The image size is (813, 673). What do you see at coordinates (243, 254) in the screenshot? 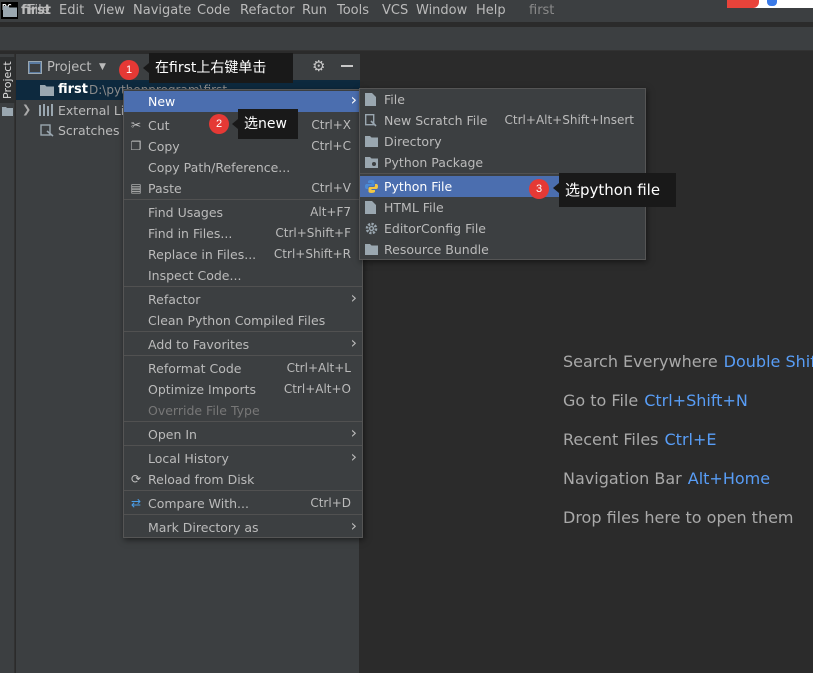
I see `menu-item-replace-in-files: Replace in Files... Ctrl+Shift+R` at bounding box center [243, 254].